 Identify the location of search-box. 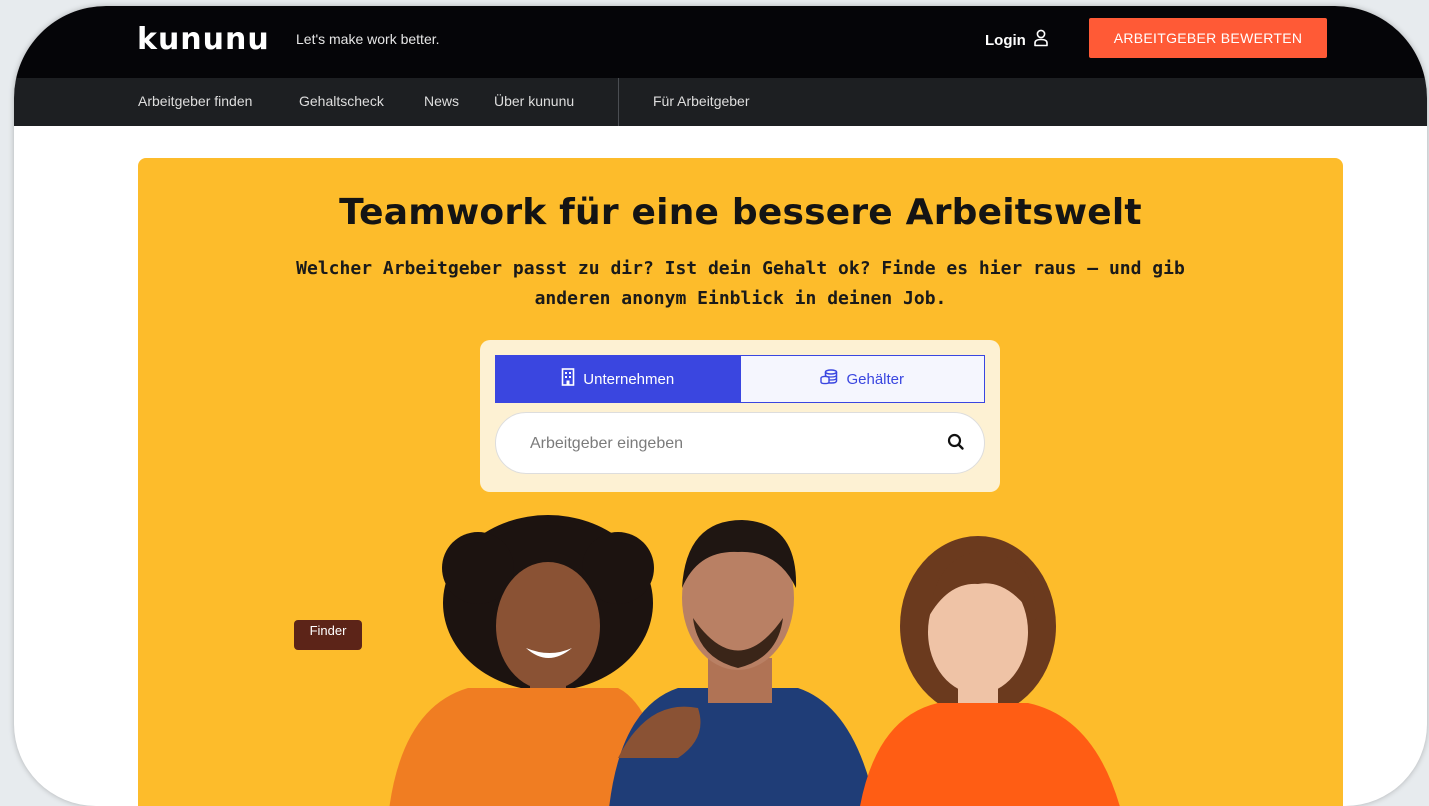
(740, 443).